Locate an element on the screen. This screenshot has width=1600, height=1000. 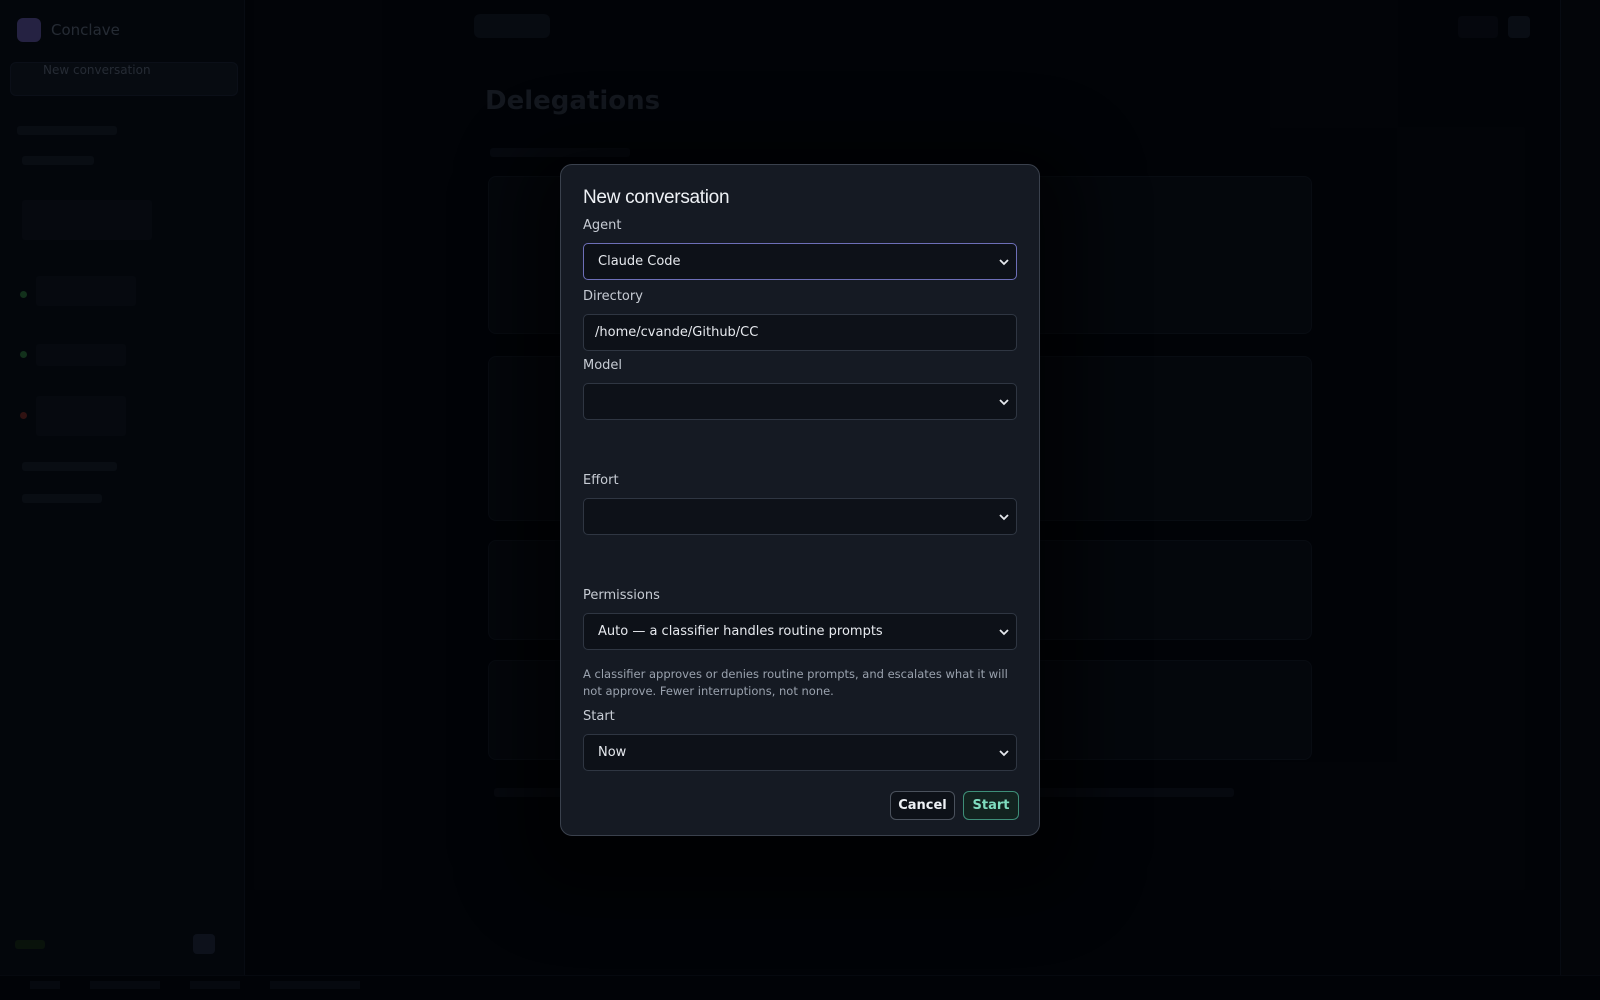
model-select is located at coordinates (800, 401).